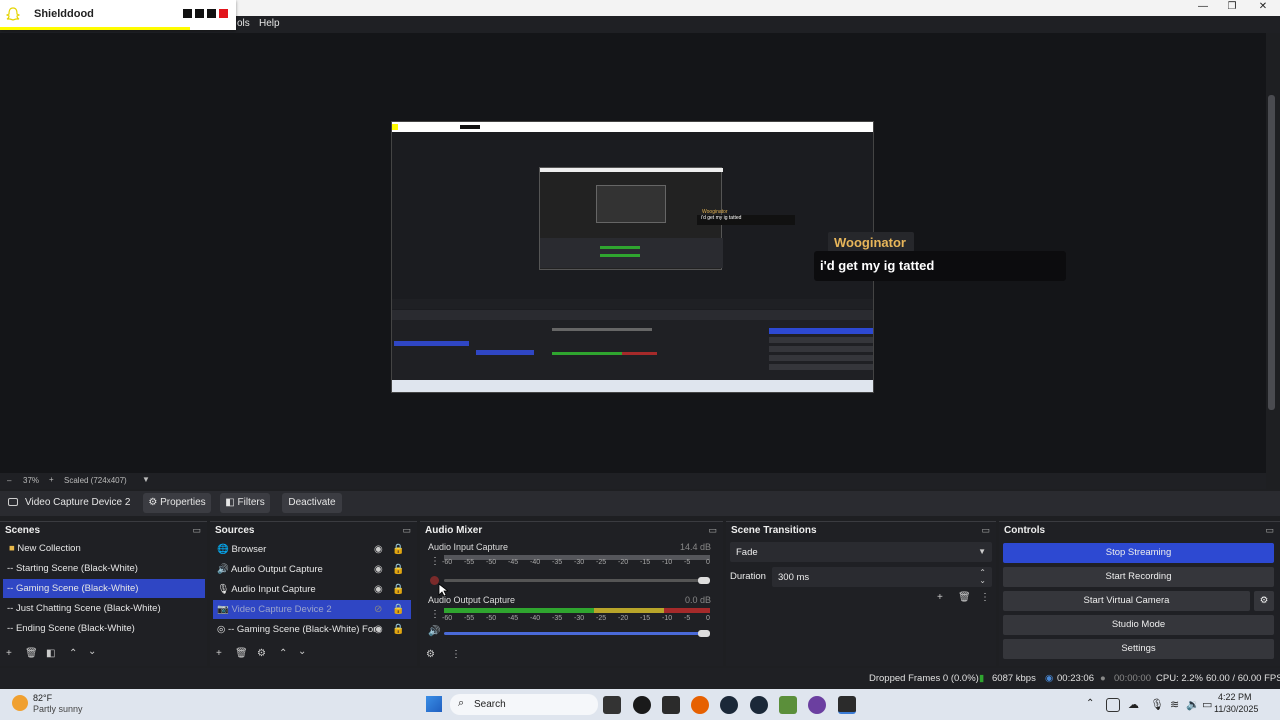 This screenshot has width=1280, height=720. Describe the element at coordinates (235, 530) in the screenshot. I see `sources-title: Sources` at that location.